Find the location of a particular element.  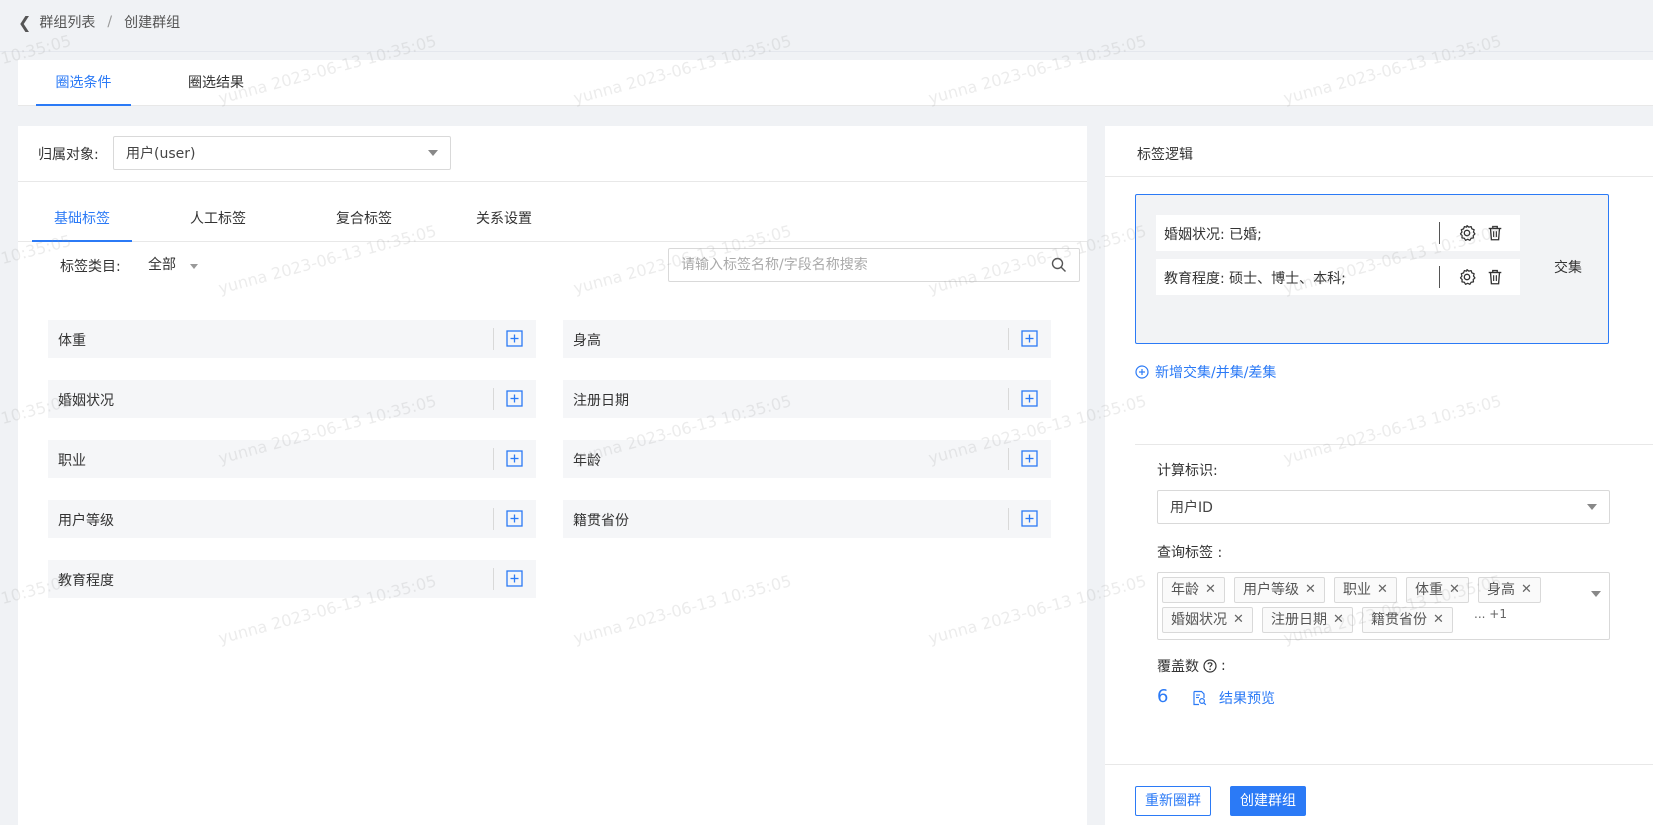

owner-select-value: 用户(user) is located at coordinates (161, 154).